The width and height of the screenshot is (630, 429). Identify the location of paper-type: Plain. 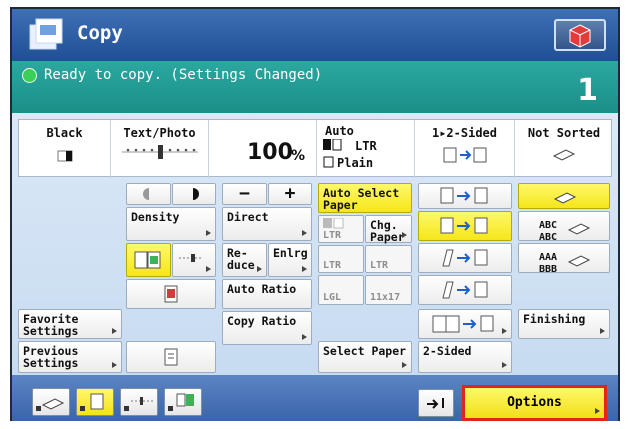
(355, 163).